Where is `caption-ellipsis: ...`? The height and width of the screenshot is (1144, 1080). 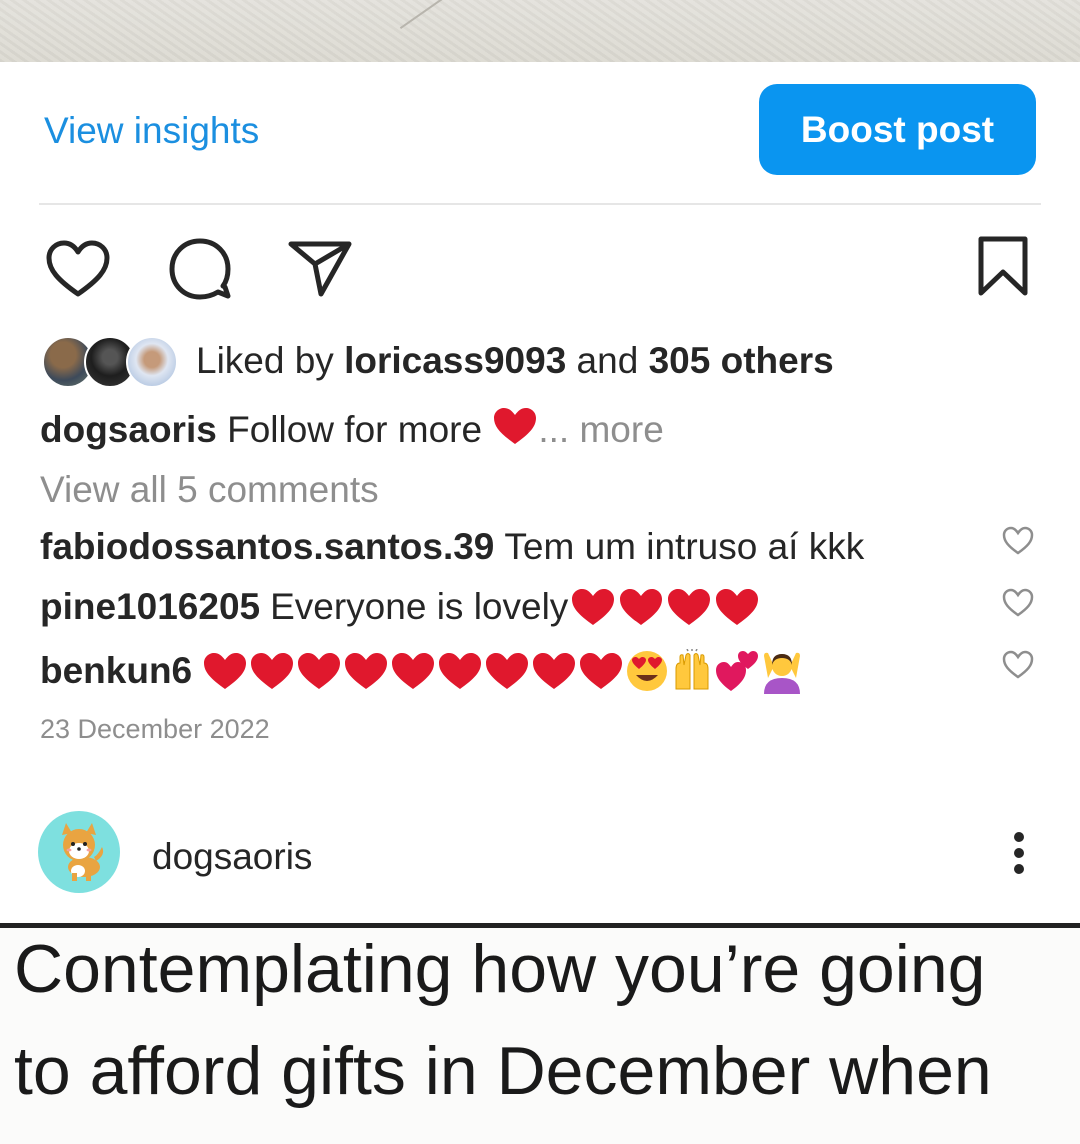 caption-ellipsis: ... is located at coordinates (554, 429).